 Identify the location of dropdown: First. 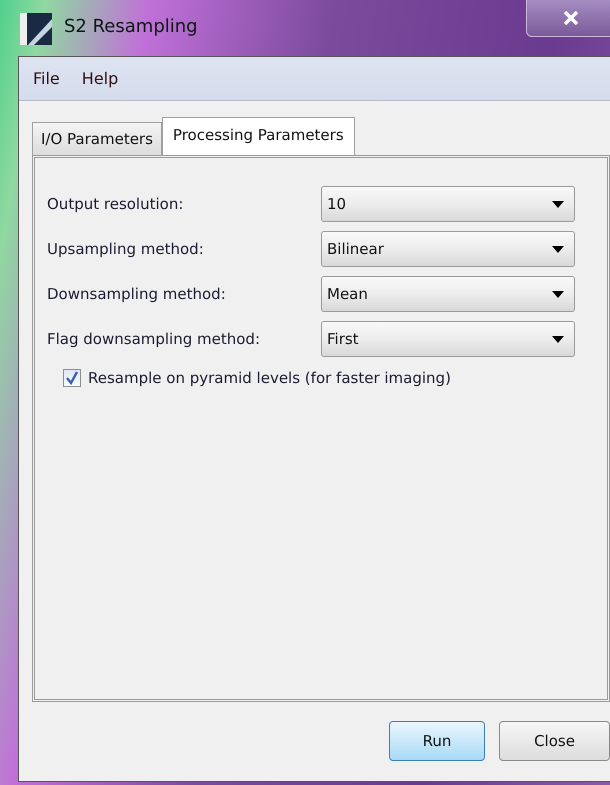
(448, 339).